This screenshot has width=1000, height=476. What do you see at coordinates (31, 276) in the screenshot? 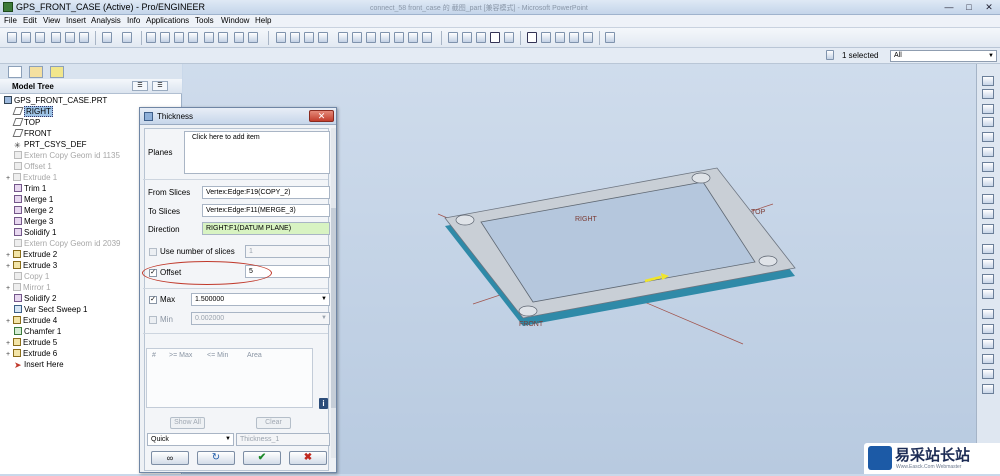
I see `tree-item: Copy 1` at bounding box center [31, 276].